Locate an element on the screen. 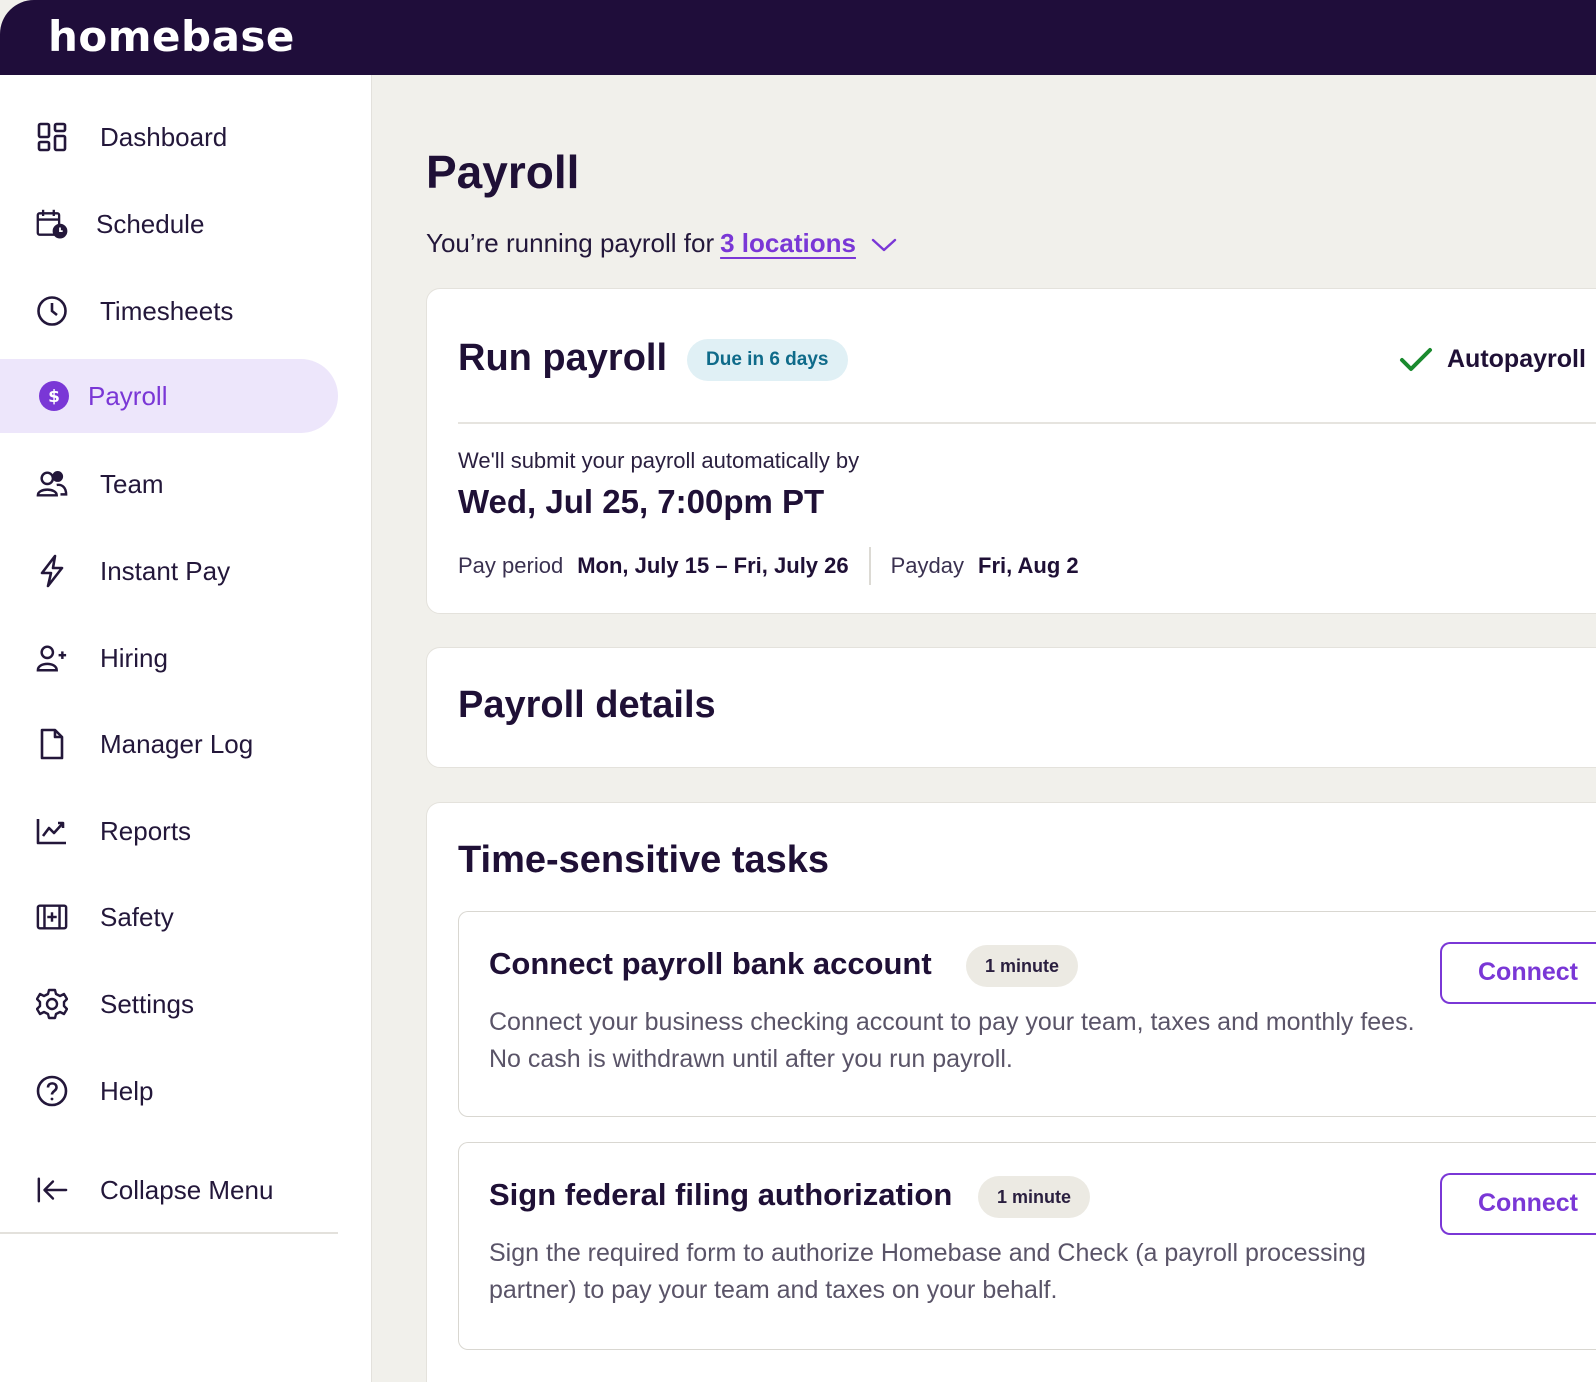 This screenshot has height=1382, width=1596. first-aid-icon is located at coordinates (52, 917).